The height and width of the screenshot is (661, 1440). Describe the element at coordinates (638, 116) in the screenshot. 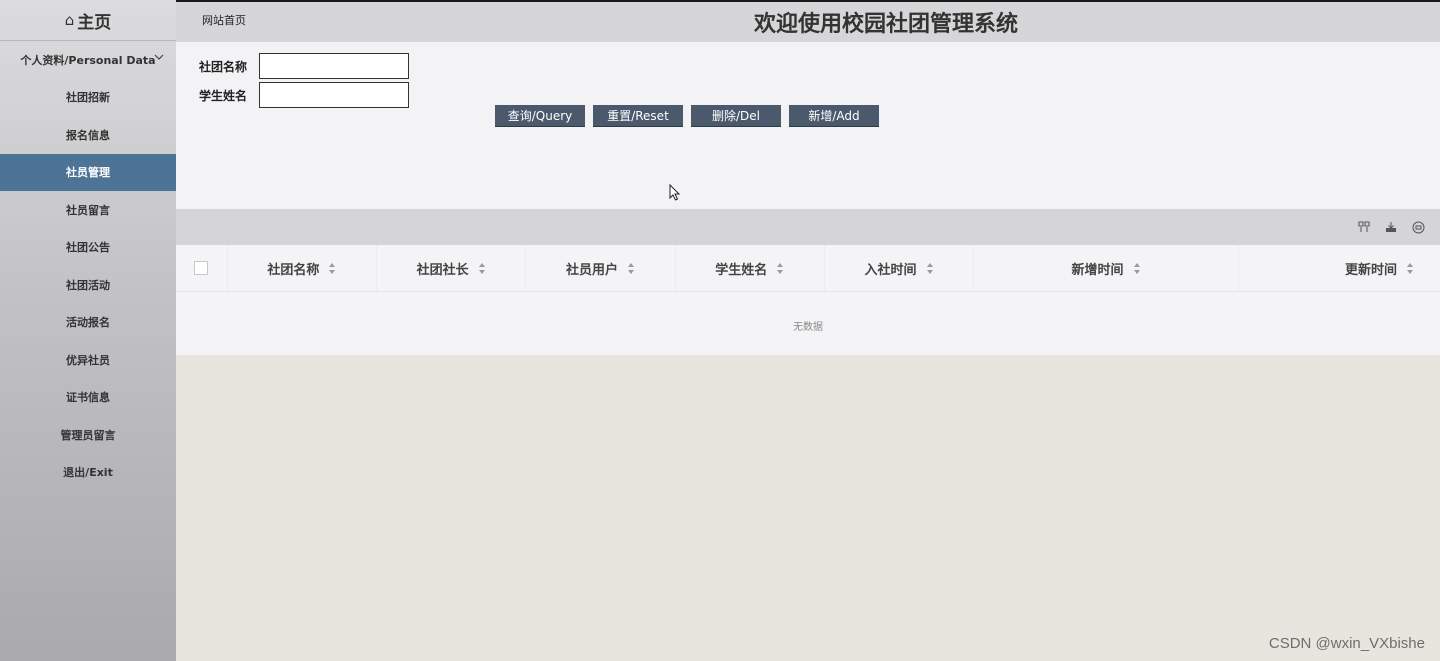

I see `reset-button: 重置/Reset` at that location.